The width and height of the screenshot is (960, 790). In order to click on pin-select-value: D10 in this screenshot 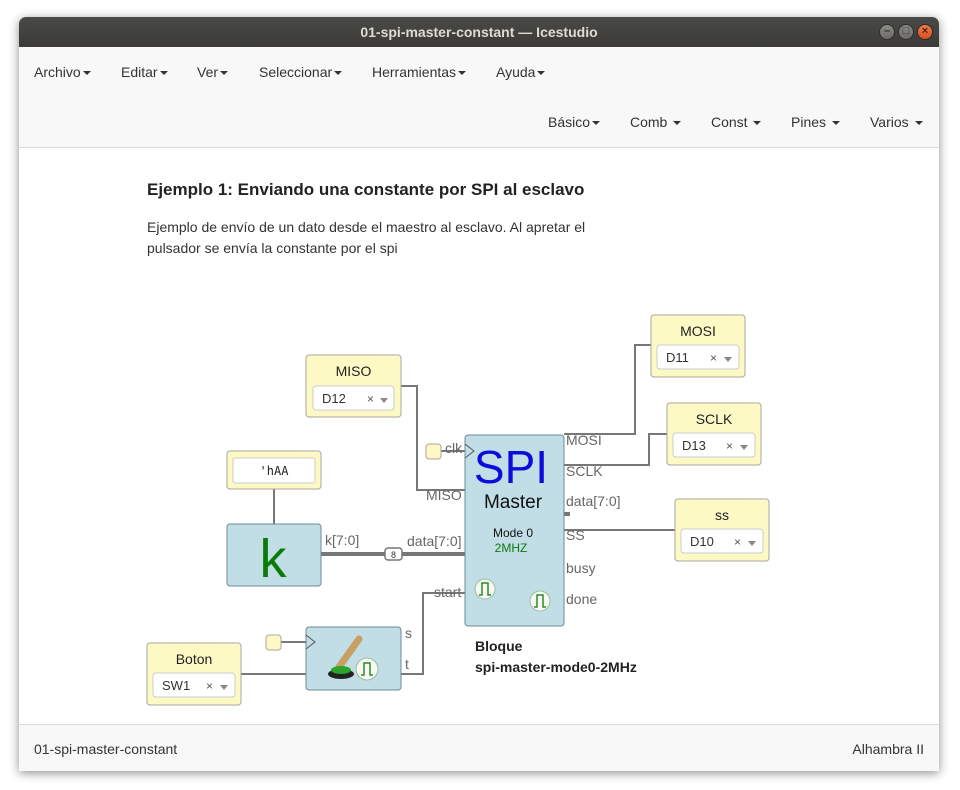, I will do `click(702, 541)`.